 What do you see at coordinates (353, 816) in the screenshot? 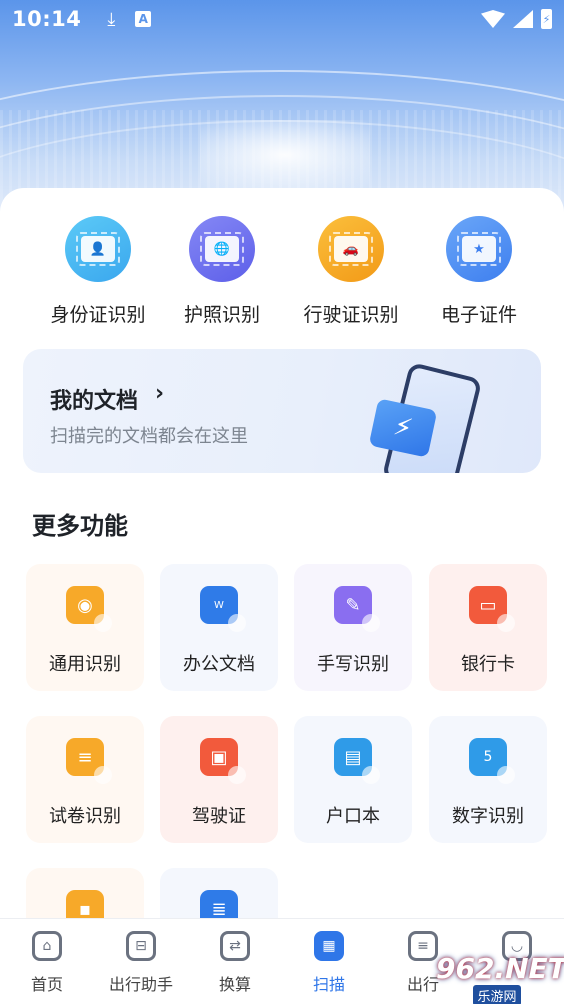
I see `tile-label: 户口本` at bounding box center [353, 816].